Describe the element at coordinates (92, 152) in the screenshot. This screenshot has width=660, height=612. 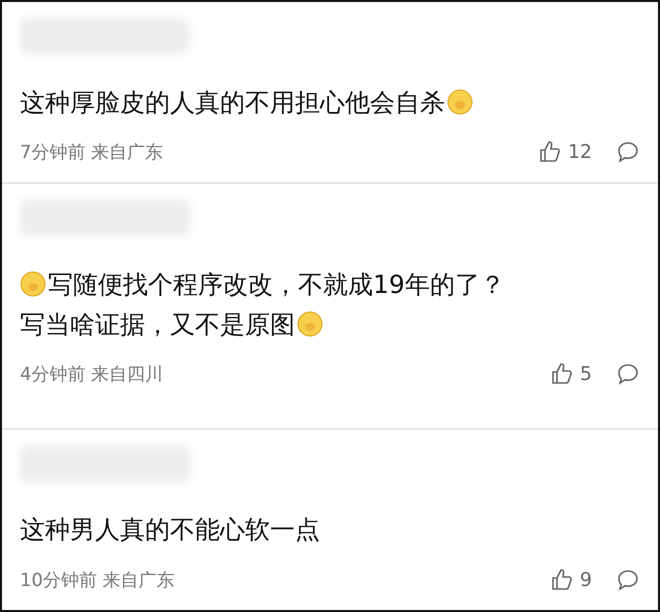
I see `comment-meta: 7分钟前 来自广东` at that location.